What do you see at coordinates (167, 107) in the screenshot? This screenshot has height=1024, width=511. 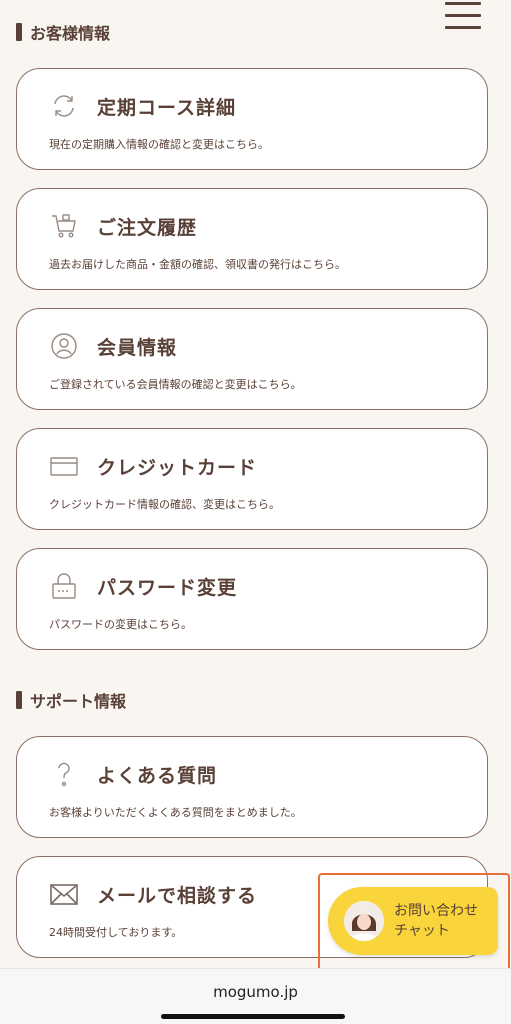 I see `card-title: 定期コース詳細` at bounding box center [167, 107].